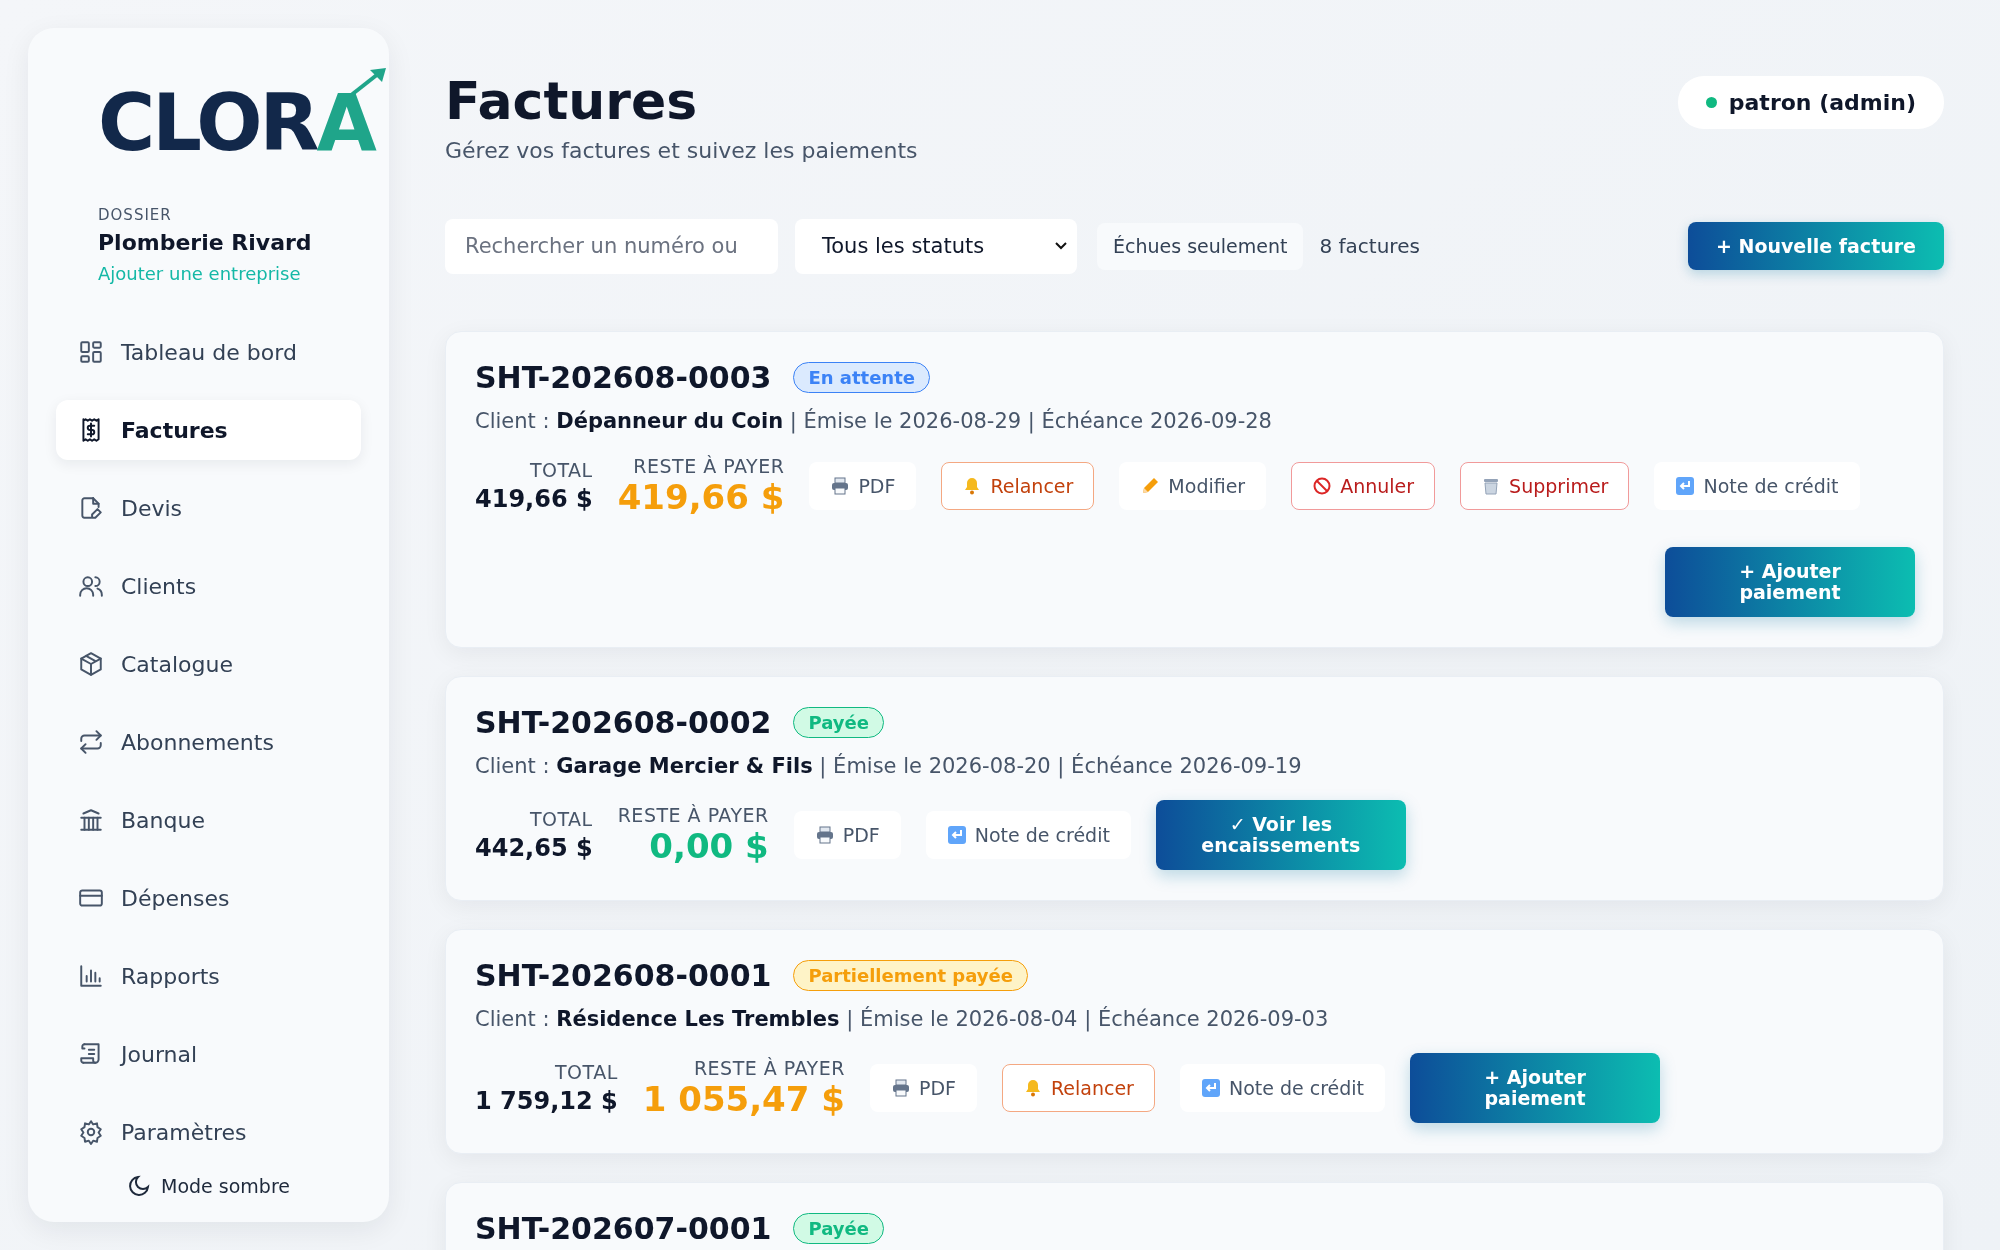 Image resolution: width=2000 pixels, height=1250 pixels. I want to click on nav-item: Factures, so click(208, 430).